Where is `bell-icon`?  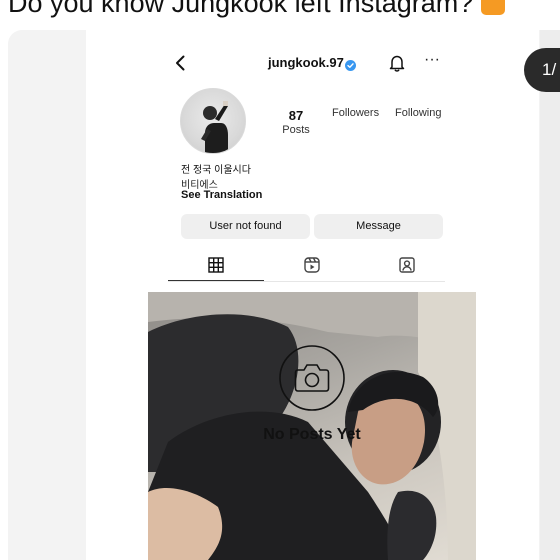 bell-icon is located at coordinates (397, 63).